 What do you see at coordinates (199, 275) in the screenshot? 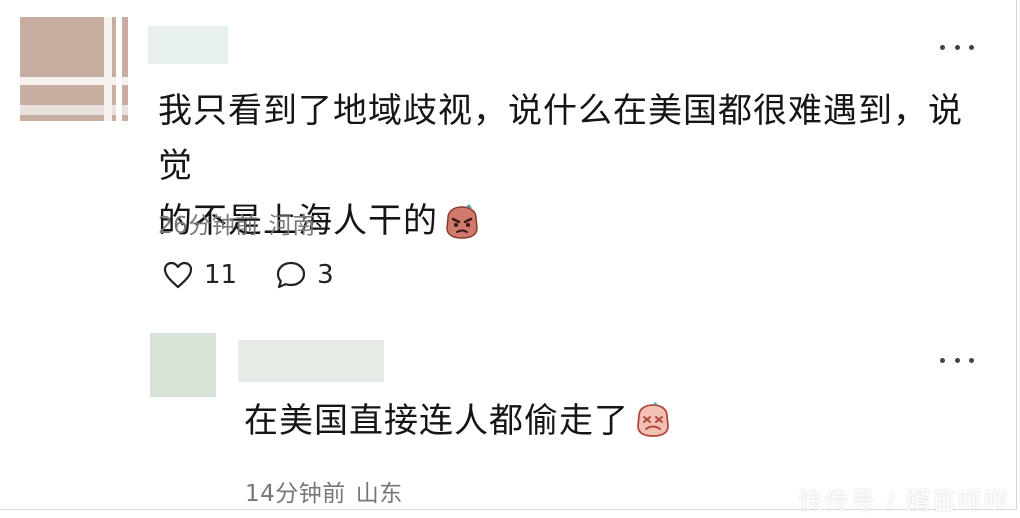
I see `like-button: 11` at bounding box center [199, 275].